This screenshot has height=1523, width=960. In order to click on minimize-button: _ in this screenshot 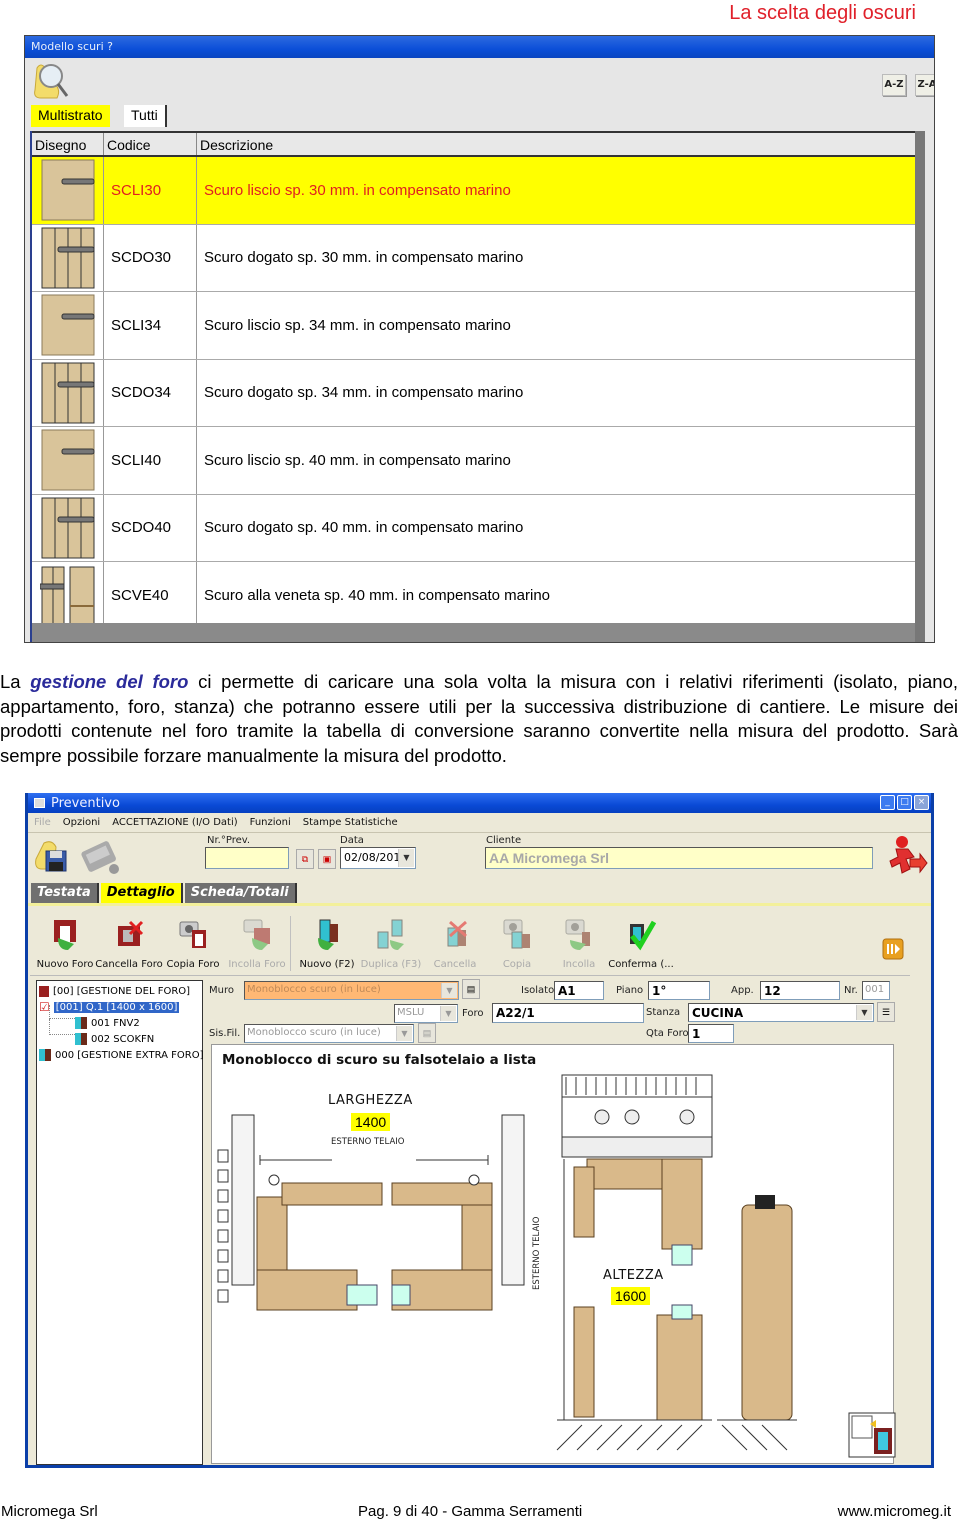, I will do `click(887, 802)`.